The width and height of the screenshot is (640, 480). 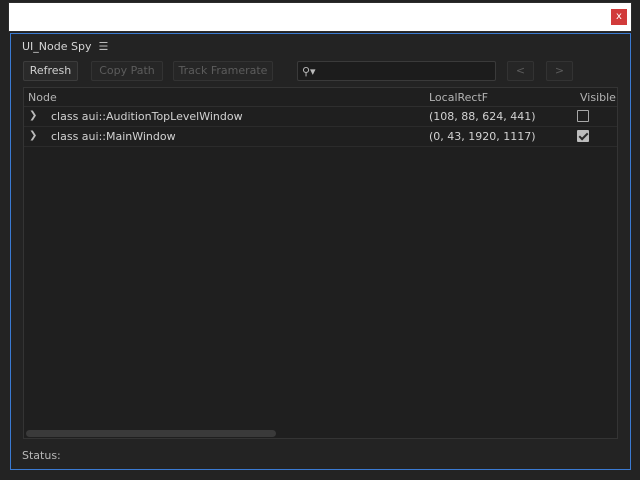 I want to click on column-header-visible: Visible, so click(x=598, y=97).